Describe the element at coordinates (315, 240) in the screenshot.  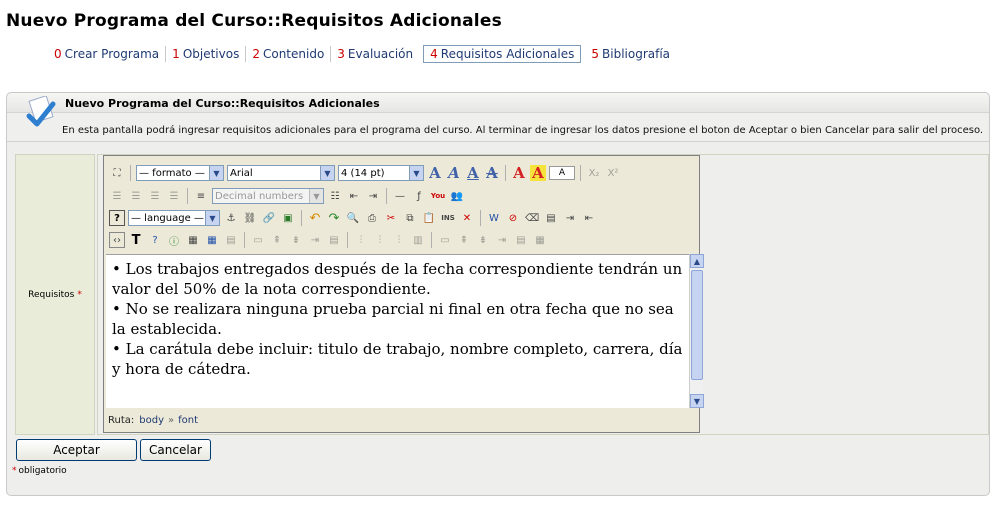
I see `delete-row-icon: ⇥` at that location.